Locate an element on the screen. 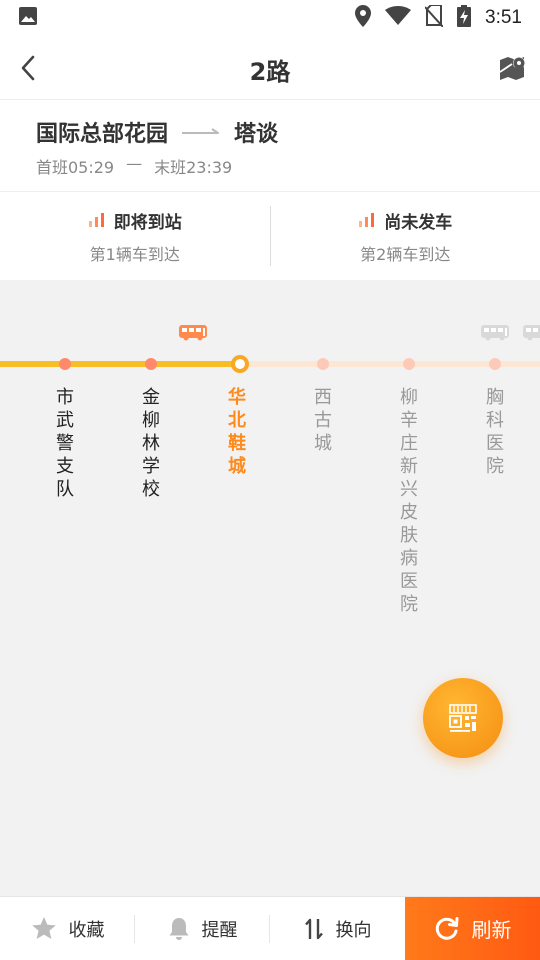  route-info: 国际总部花园 塔谈 首班05:29 — 末班23:39 is located at coordinates (270, 146).